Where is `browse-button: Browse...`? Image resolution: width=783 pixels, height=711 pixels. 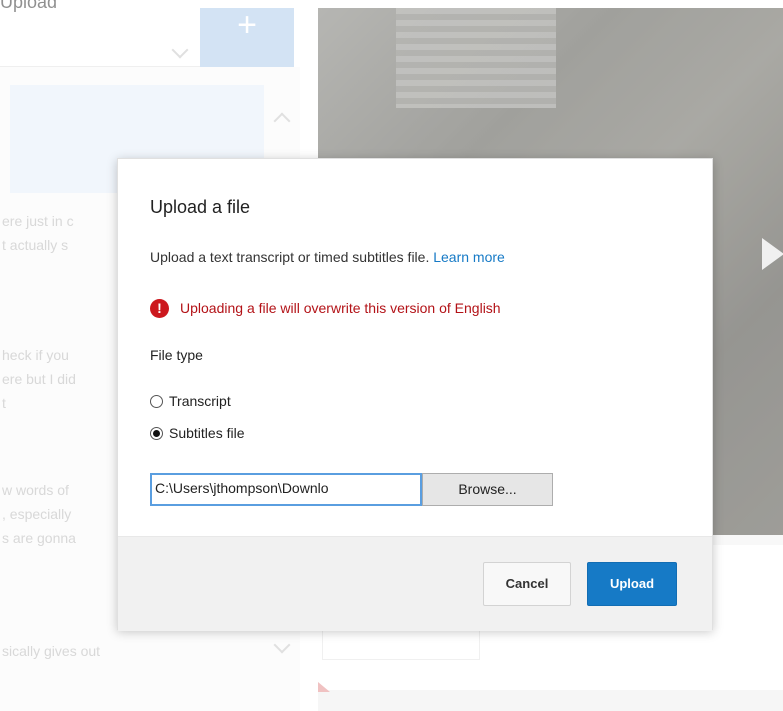 browse-button: Browse... is located at coordinates (487, 489).